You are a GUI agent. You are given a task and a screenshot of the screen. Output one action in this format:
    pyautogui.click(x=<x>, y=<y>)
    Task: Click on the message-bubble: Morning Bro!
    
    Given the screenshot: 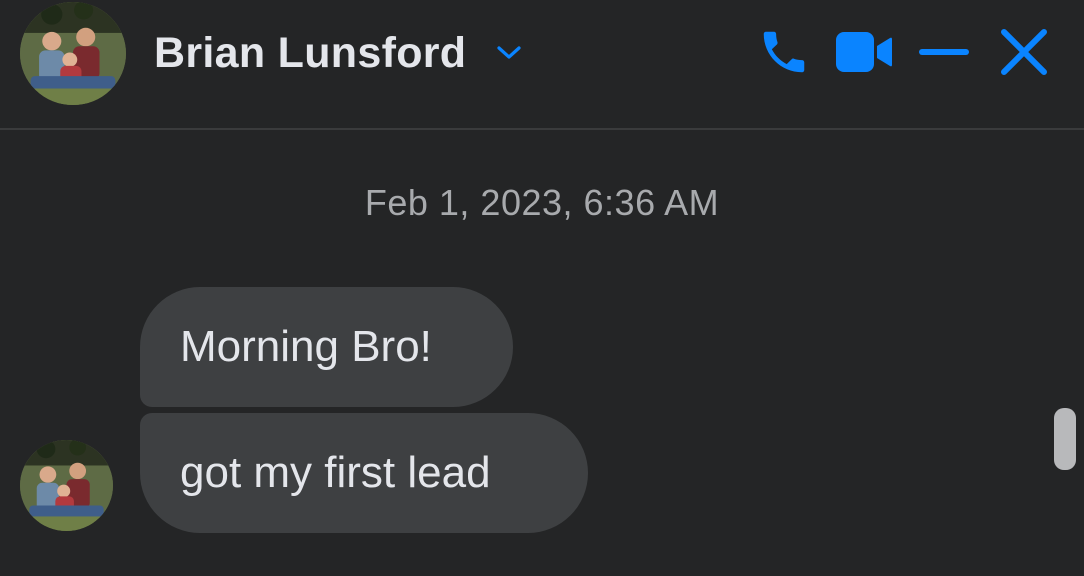 What is the action you would take?
    pyautogui.click(x=326, y=347)
    